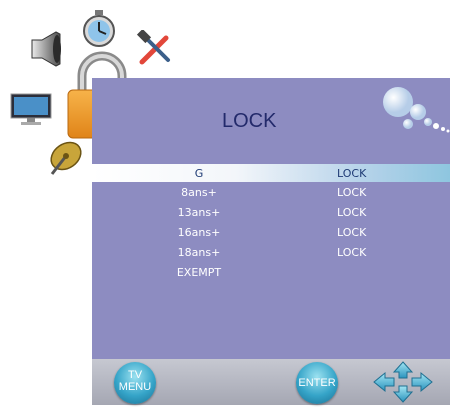 This screenshot has width=450, height=407. Describe the element at coordinates (403, 382) in the screenshot. I see `arrow-keys-icon` at that location.